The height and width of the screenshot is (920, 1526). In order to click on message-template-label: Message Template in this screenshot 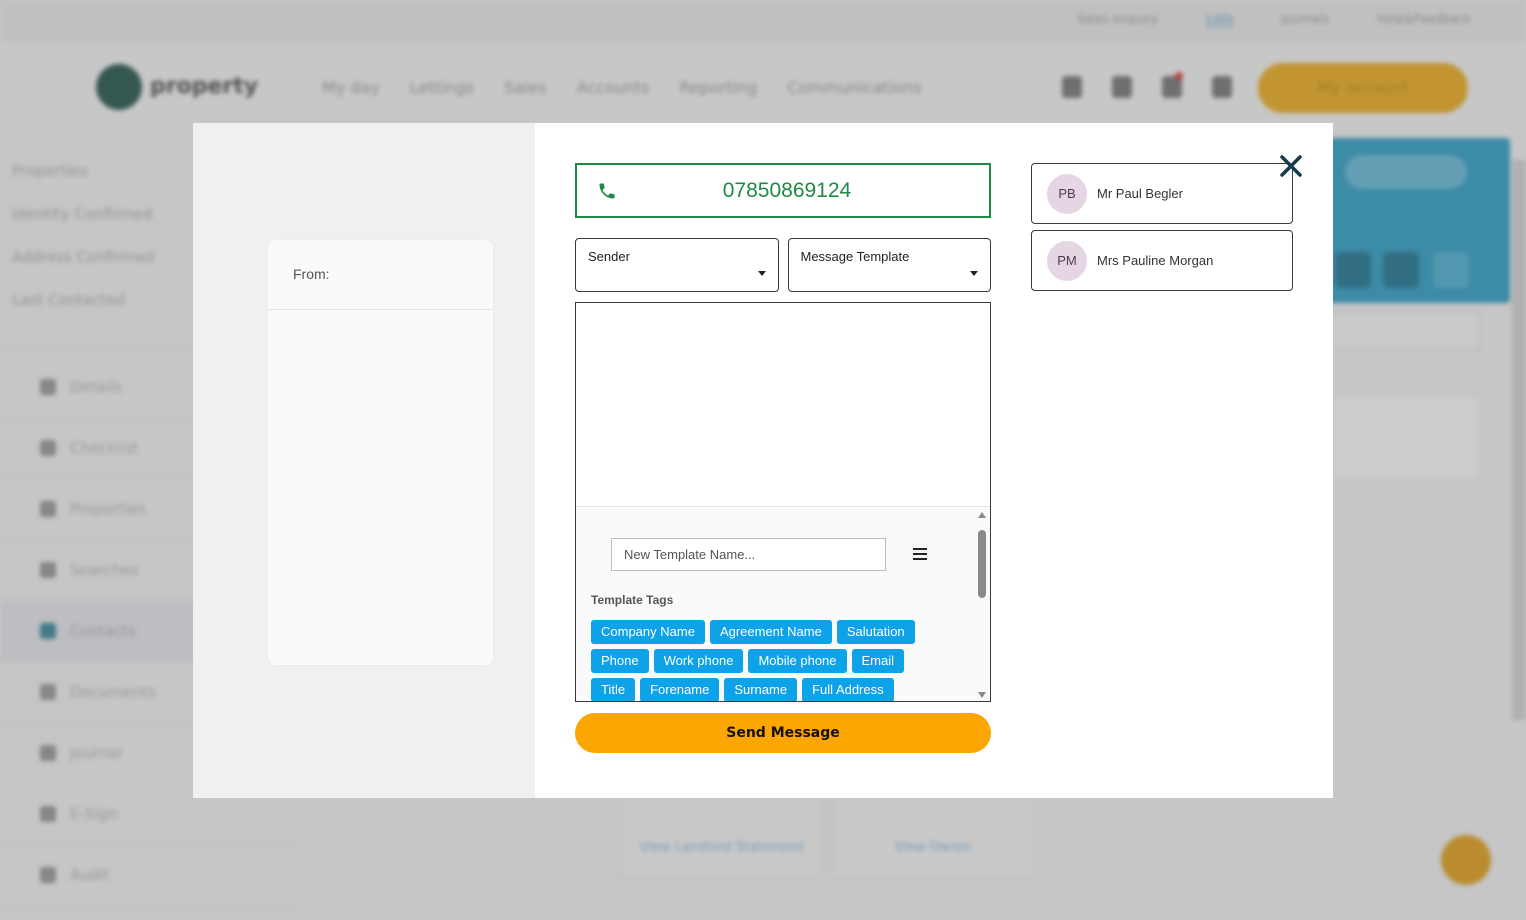, I will do `click(855, 256)`.